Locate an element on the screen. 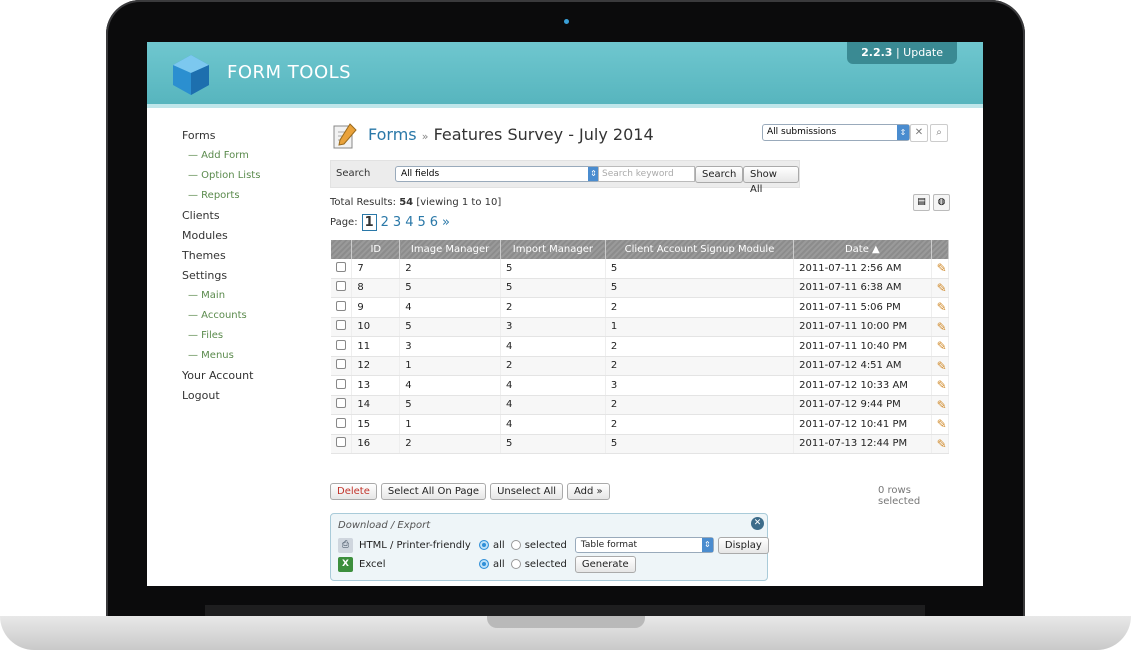 The width and height of the screenshot is (1131, 650). page-link: 3 is located at coordinates (397, 222).